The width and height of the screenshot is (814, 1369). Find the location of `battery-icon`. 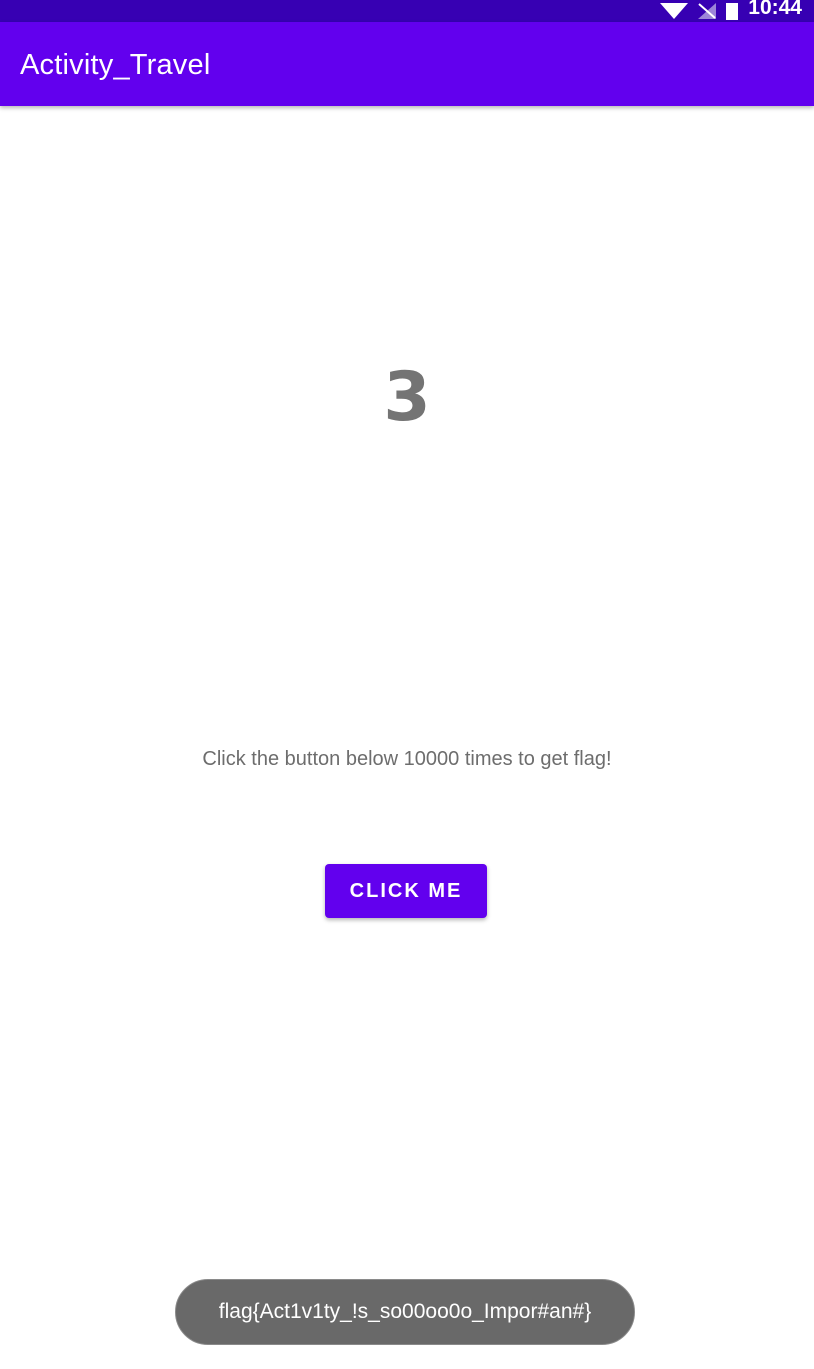

battery-icon is located at coordinates (732, 11).